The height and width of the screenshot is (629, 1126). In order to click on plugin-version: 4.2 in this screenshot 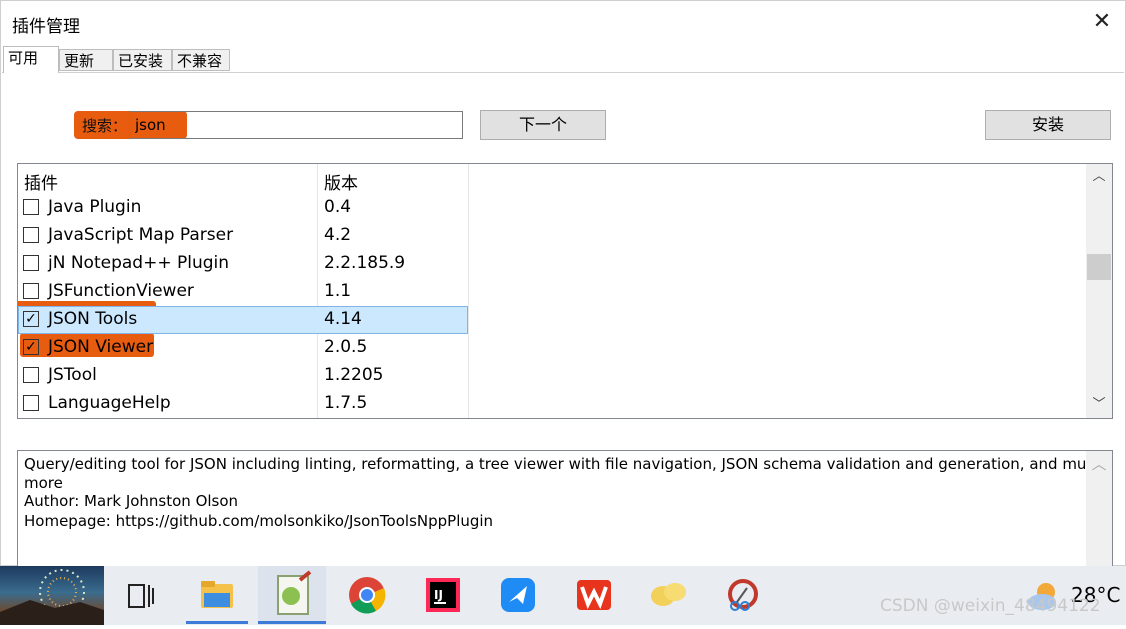, I will do `click(338, 235)`.